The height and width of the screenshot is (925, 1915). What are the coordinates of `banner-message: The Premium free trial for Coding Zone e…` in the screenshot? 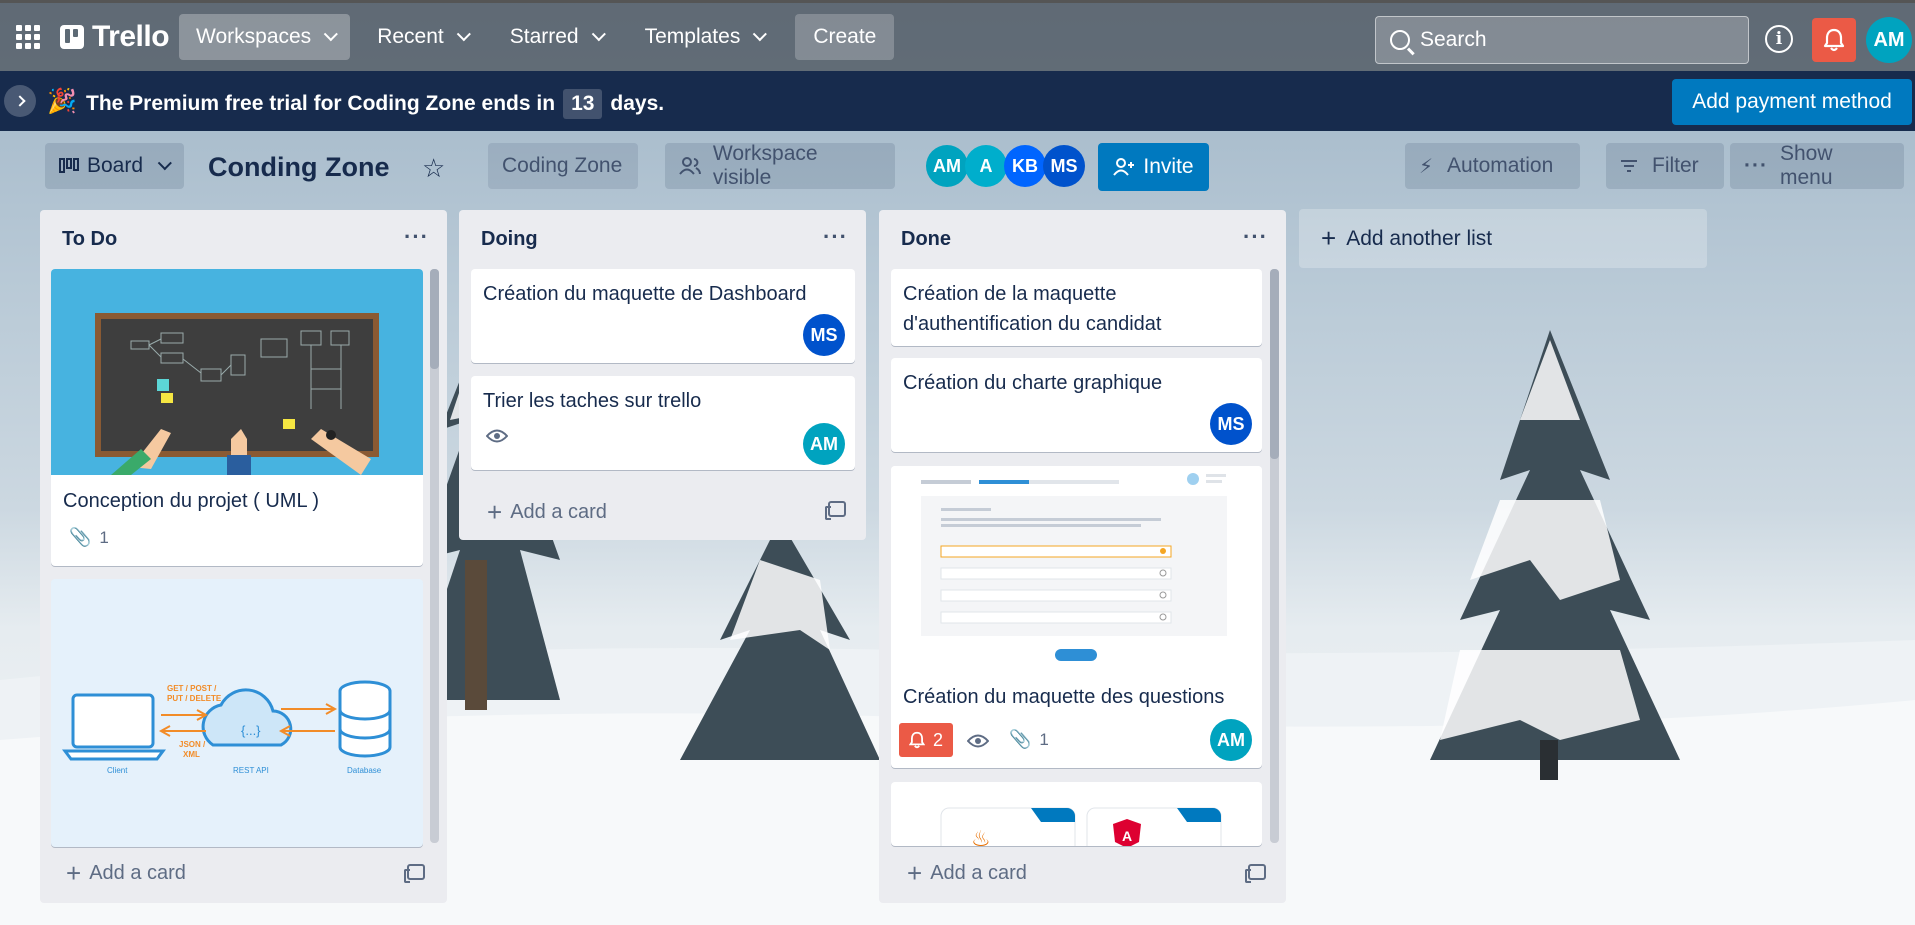 It's located at (375, 104).